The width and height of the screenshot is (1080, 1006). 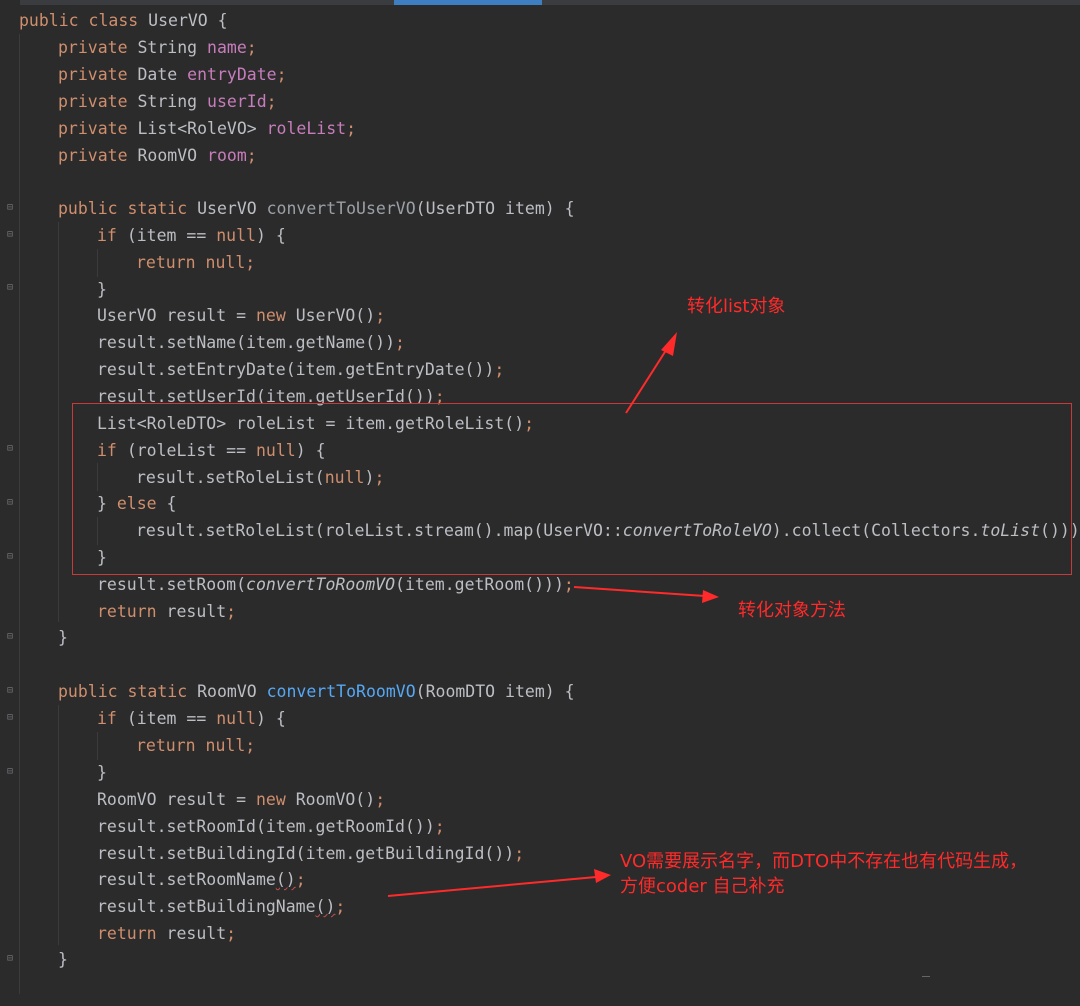 I want to click on arrow-to-list-note, so click(x=648, y=378).